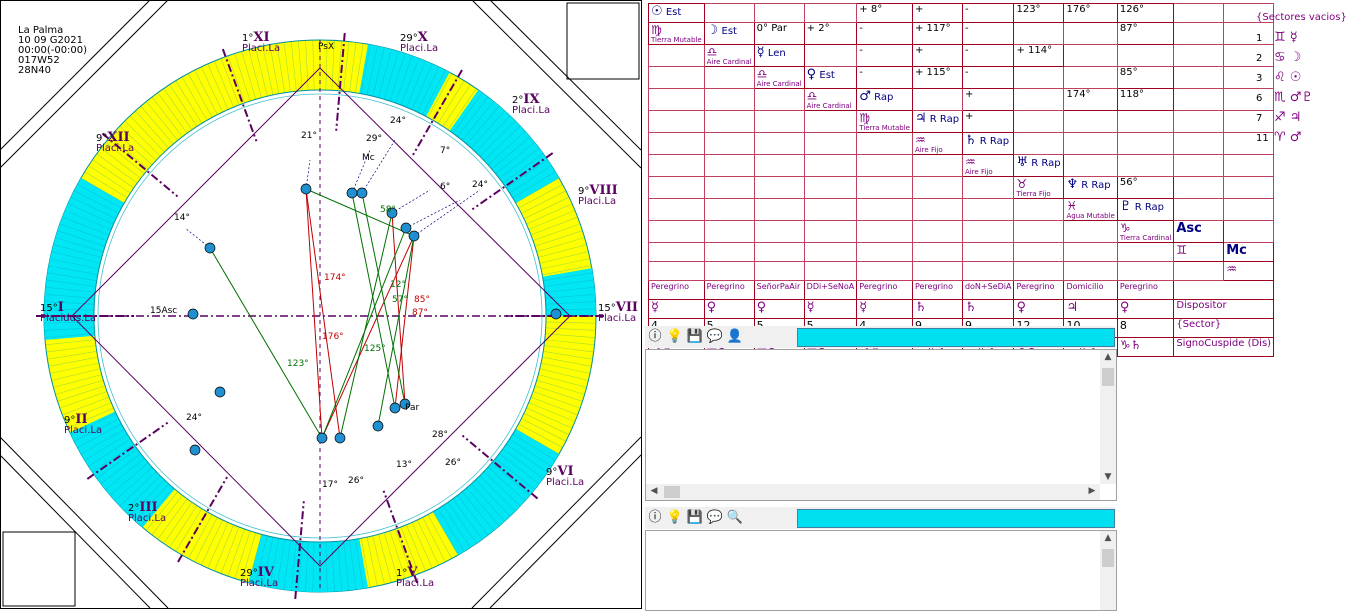  What do you see at coordinates (1279, 77) in the screenshot?
I see `empty-sector-item: 3 ♌ ☉` at bounding box center [1279, 77].